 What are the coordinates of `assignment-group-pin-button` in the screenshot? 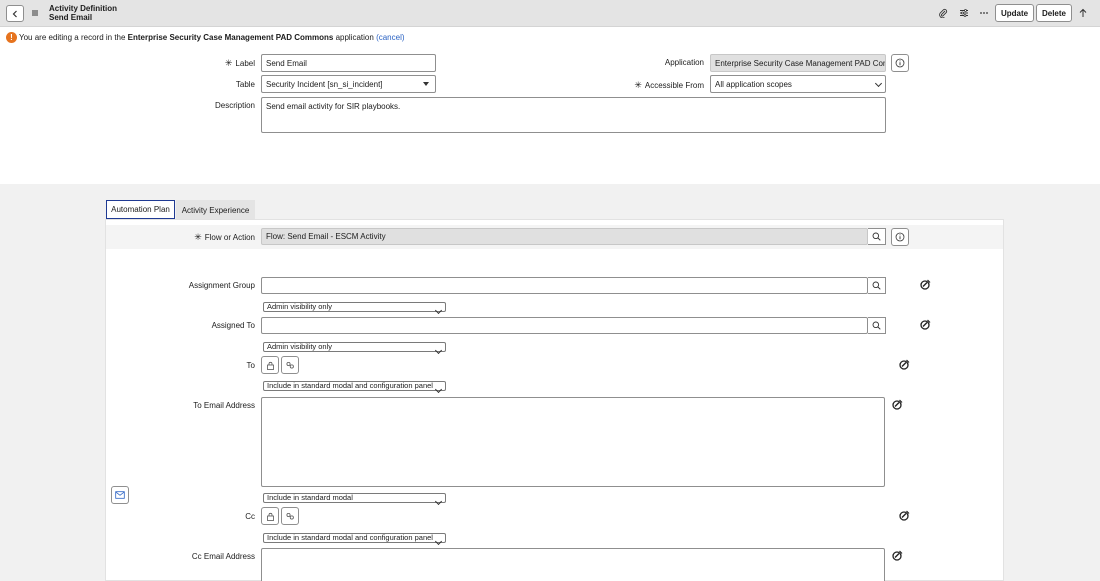 It's located at (925, 285).